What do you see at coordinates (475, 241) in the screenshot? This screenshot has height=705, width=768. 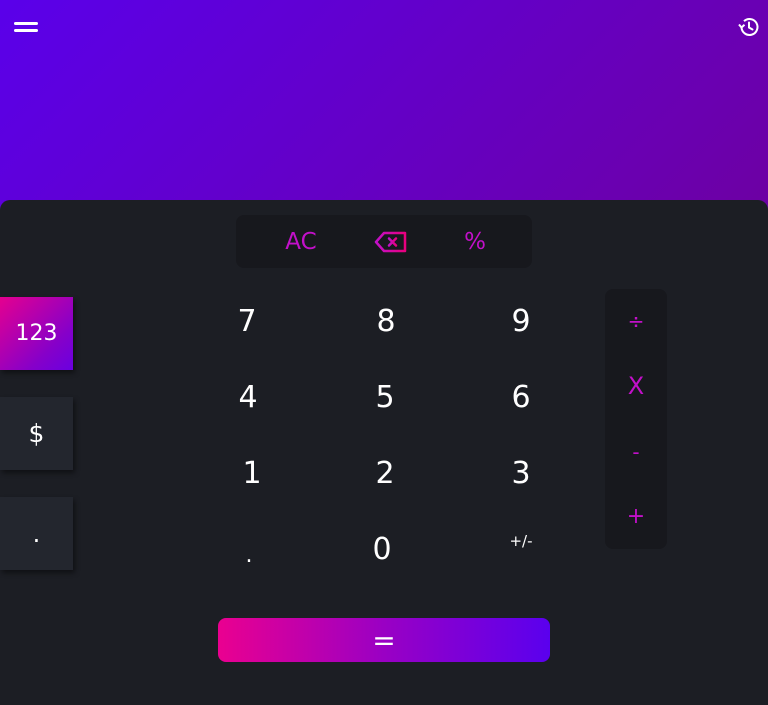 I see `percent-button: %` at bounding box center [475, 241].